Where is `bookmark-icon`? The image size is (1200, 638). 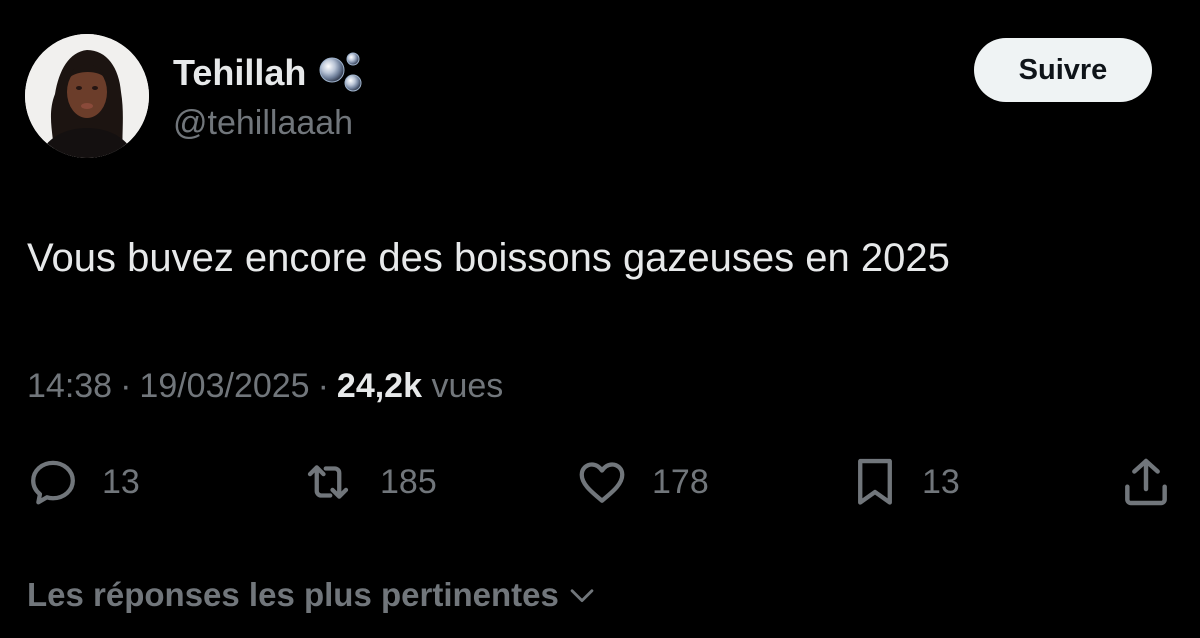 bookmark-icon is located at coordinates (875, 481).